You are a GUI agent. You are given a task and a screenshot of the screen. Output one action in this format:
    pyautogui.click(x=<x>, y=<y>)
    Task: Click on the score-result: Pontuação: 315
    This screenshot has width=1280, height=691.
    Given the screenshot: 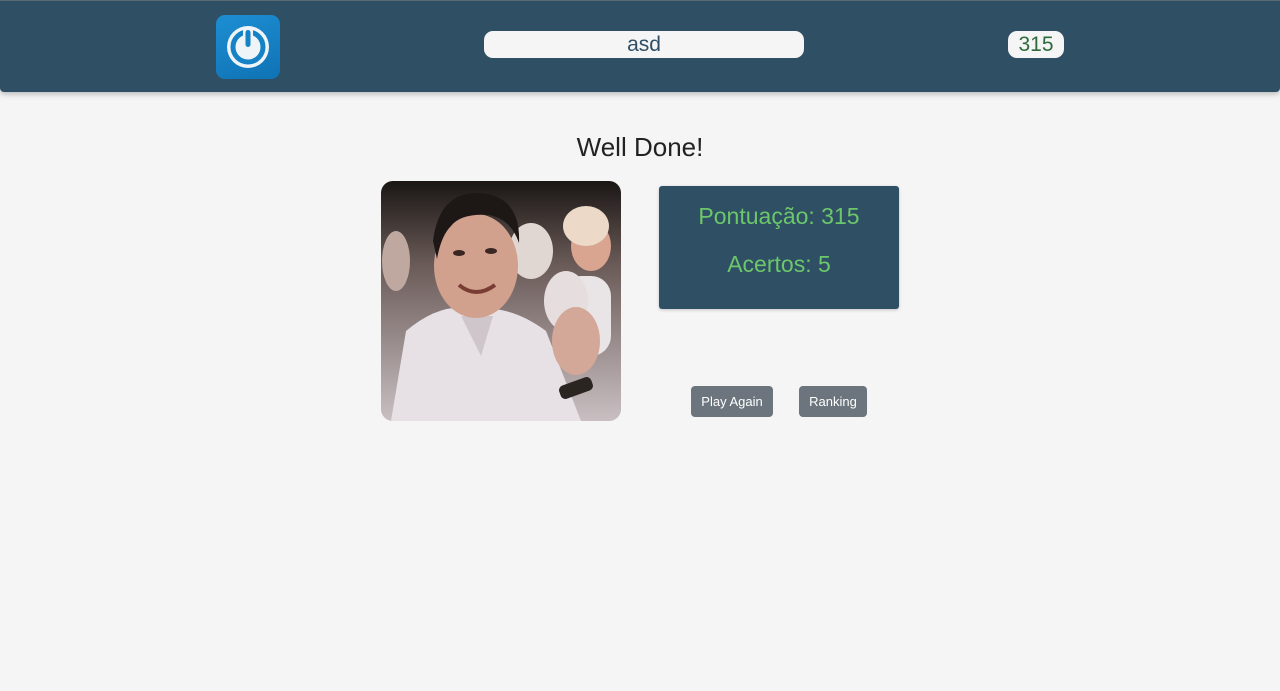 What is the action you would take?
    pyautogui.click(x=779, y=216)
    